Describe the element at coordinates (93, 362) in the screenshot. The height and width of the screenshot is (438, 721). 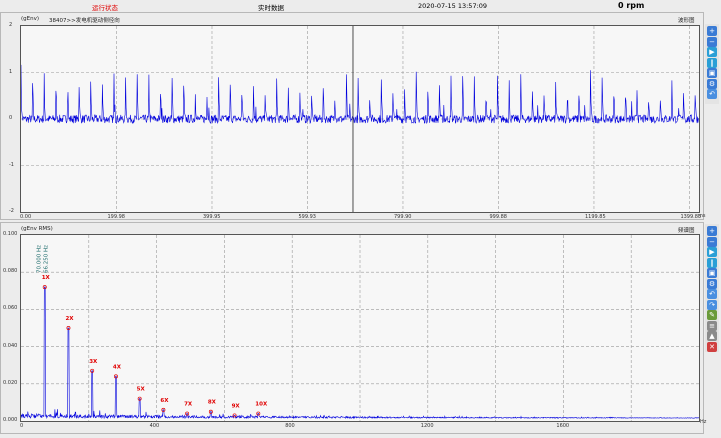
I see `harmonic-label: 3X` at that location.